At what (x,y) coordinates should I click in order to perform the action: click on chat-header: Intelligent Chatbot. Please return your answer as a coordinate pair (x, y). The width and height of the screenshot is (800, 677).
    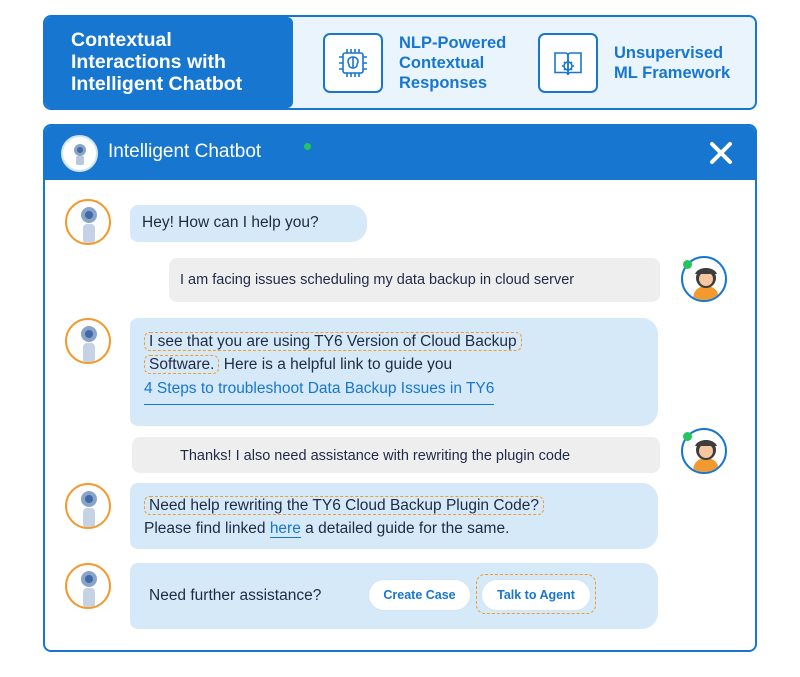
    Looking at the image, I should click on (400, 153).